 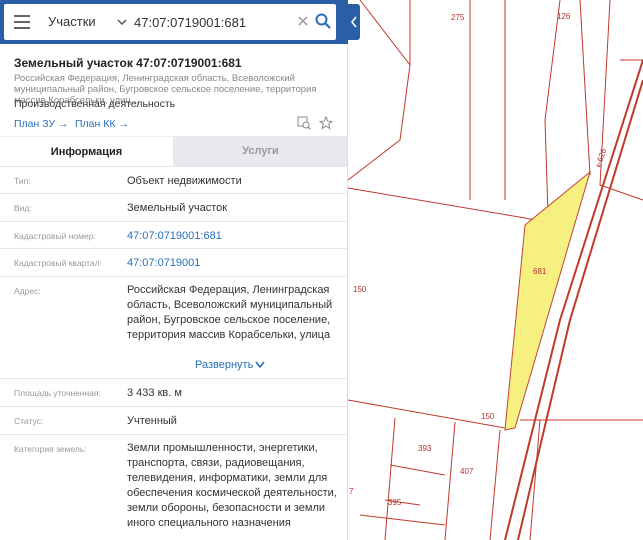 I want to click on map-label-126: 126, so click(x=564, y=16).